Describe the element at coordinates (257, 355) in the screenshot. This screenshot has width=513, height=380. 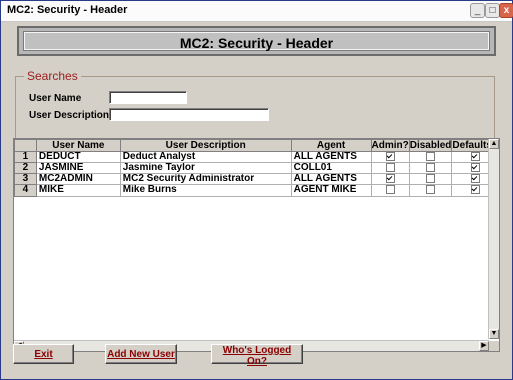
I see `whos-logged-on-button: Who's Logged On?` at that location.